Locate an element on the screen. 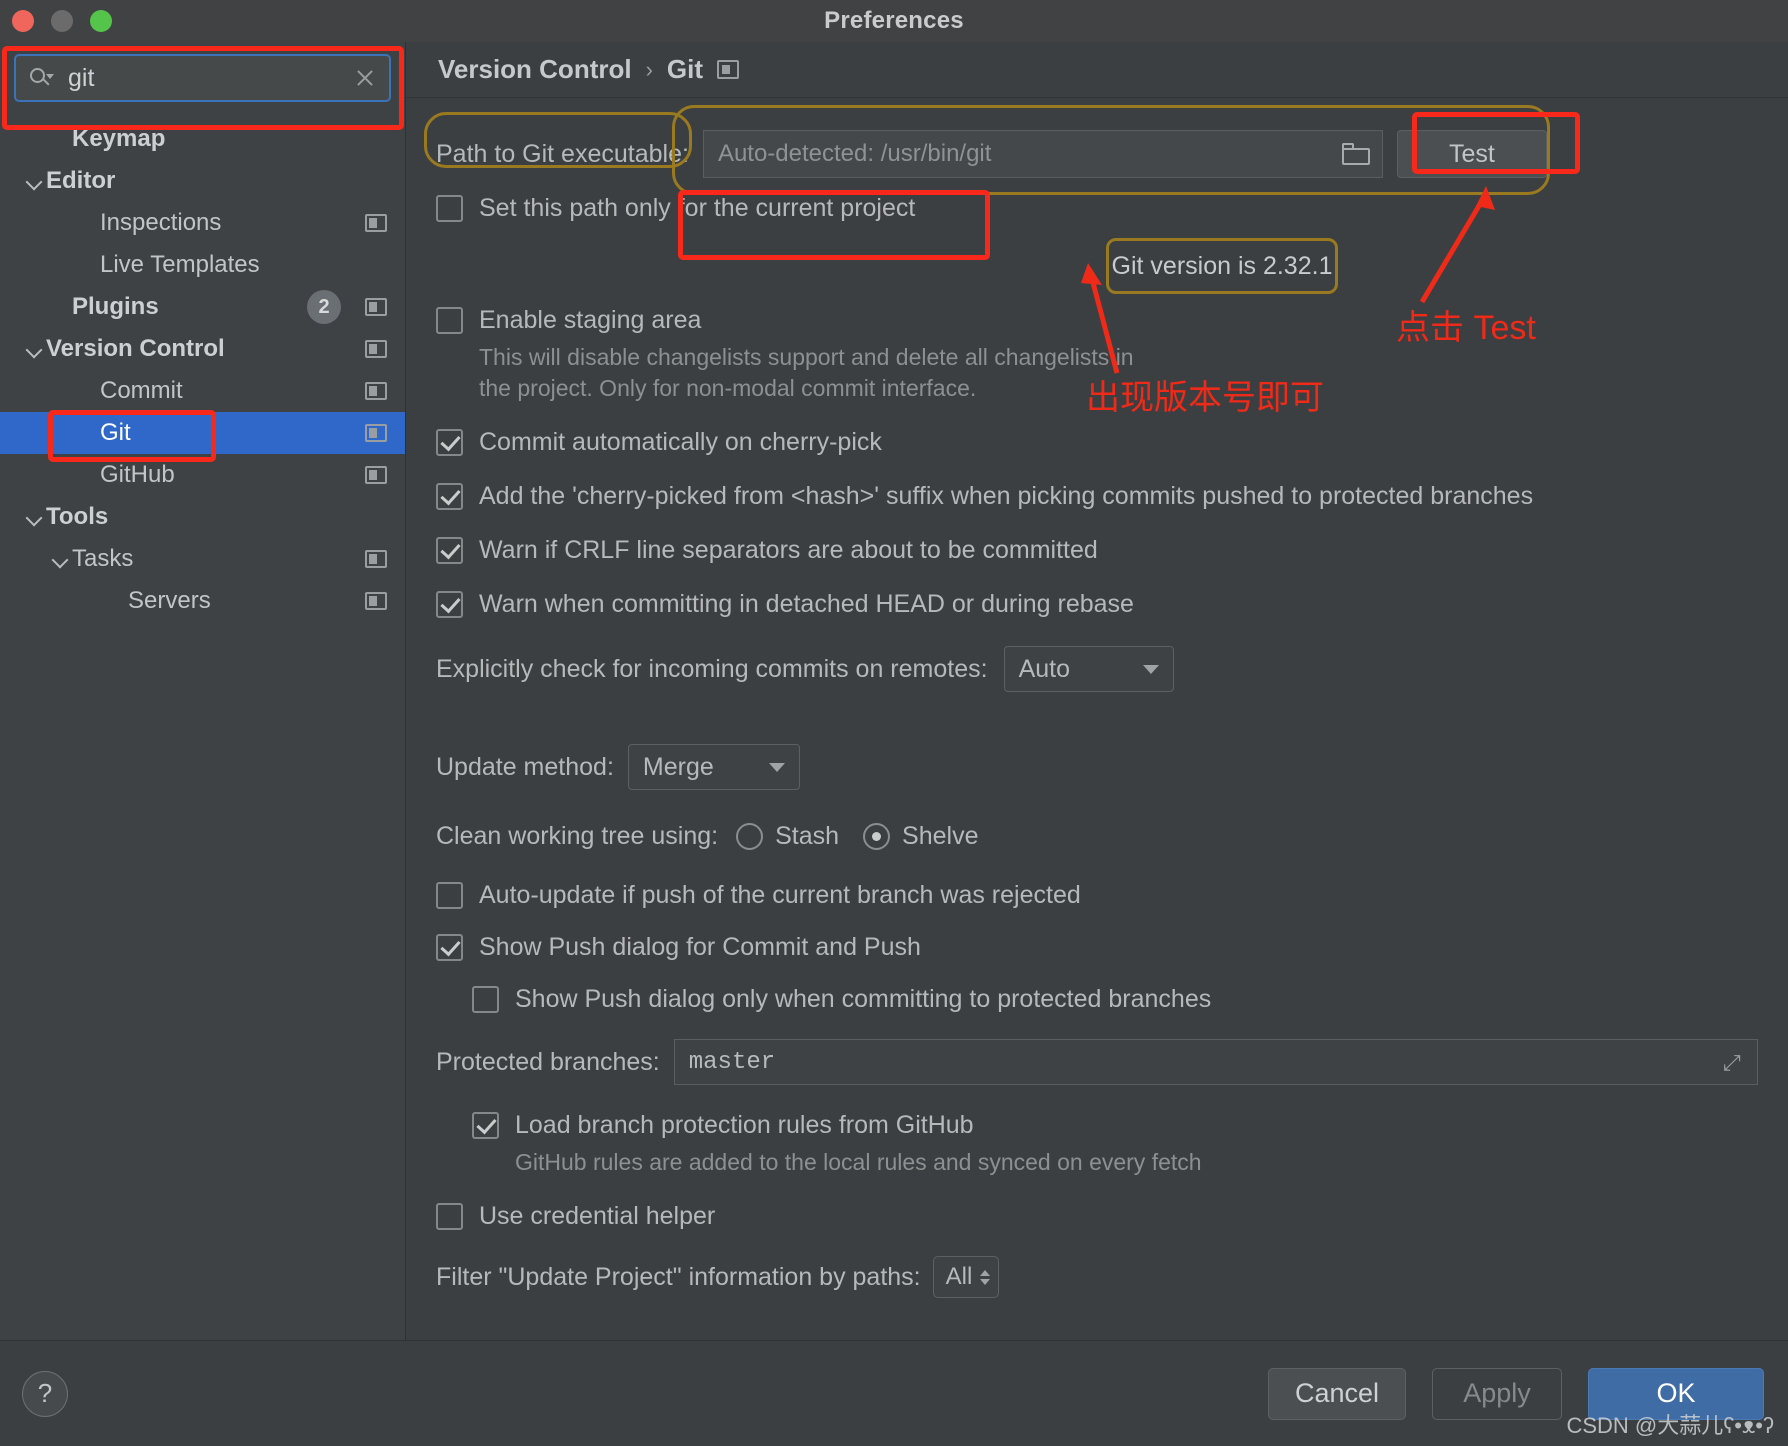  search-container: git is located at coordinates (202, 77).